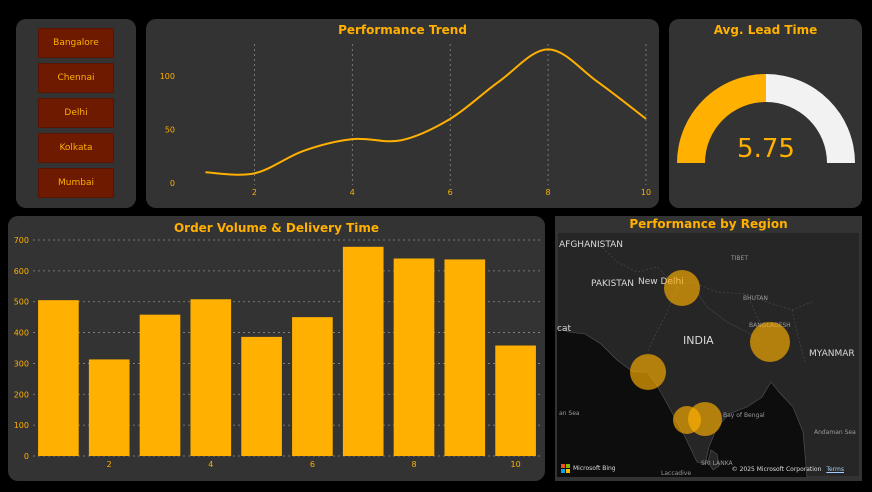  I want to click on map-label-cat: cat, so click(564, 329).